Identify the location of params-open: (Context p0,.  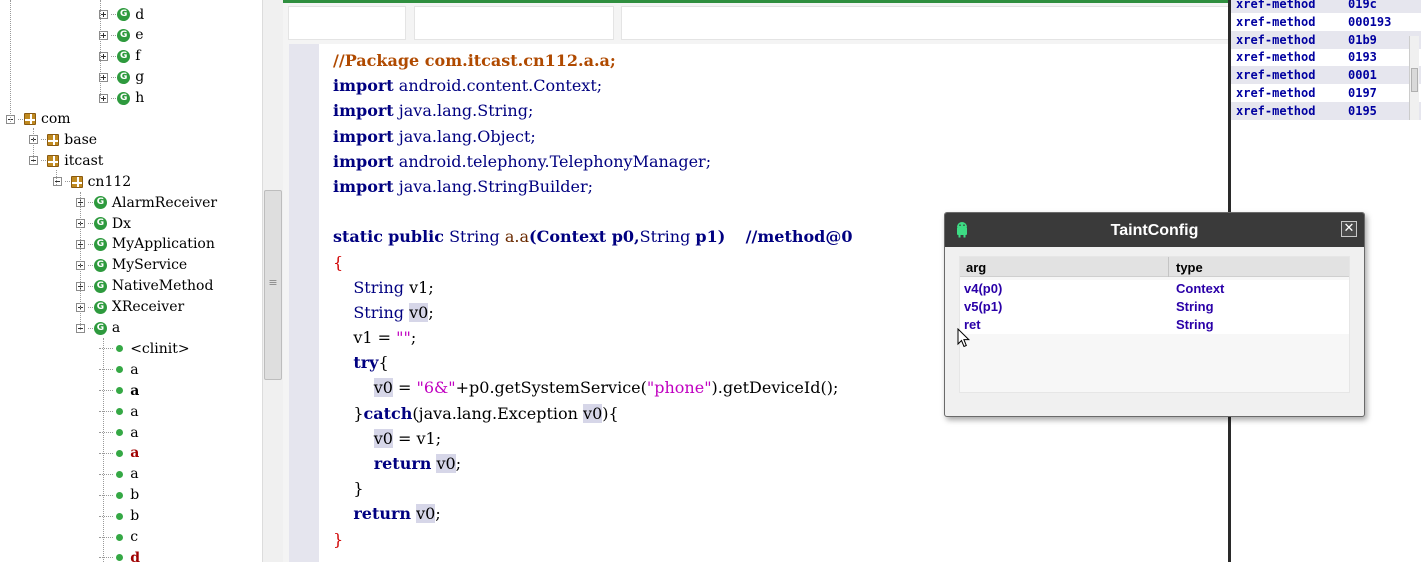
(584, 237).